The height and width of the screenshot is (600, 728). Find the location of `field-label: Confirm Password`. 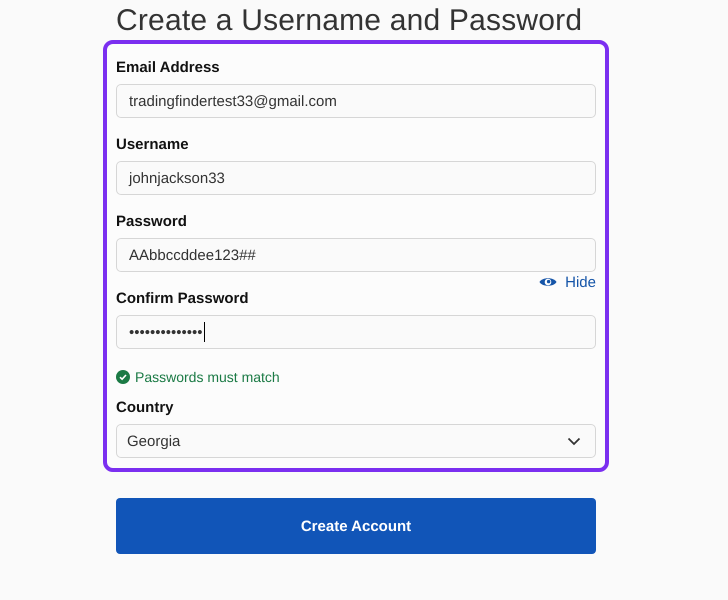

field-label: Confirm Password is located at coordinates (183, 299).